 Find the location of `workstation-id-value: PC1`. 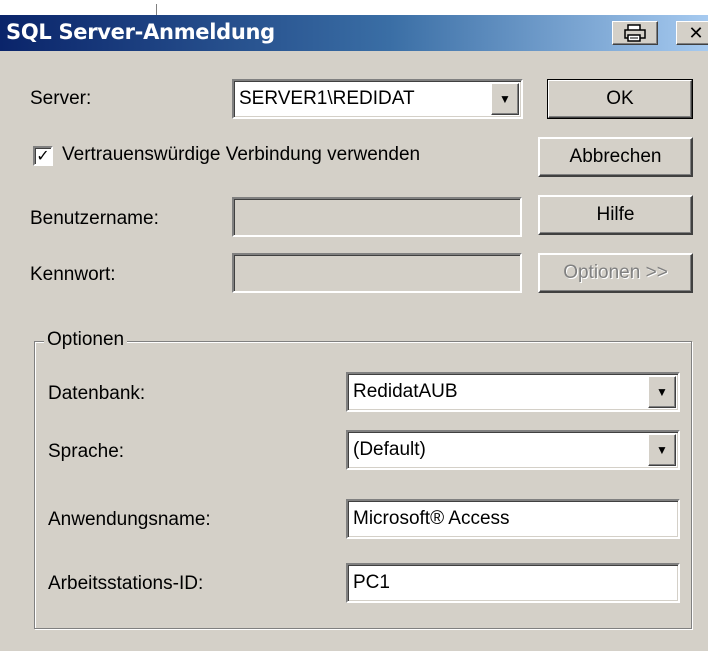

workstation-id-value: PC1 is located at coordinates (371, 582).